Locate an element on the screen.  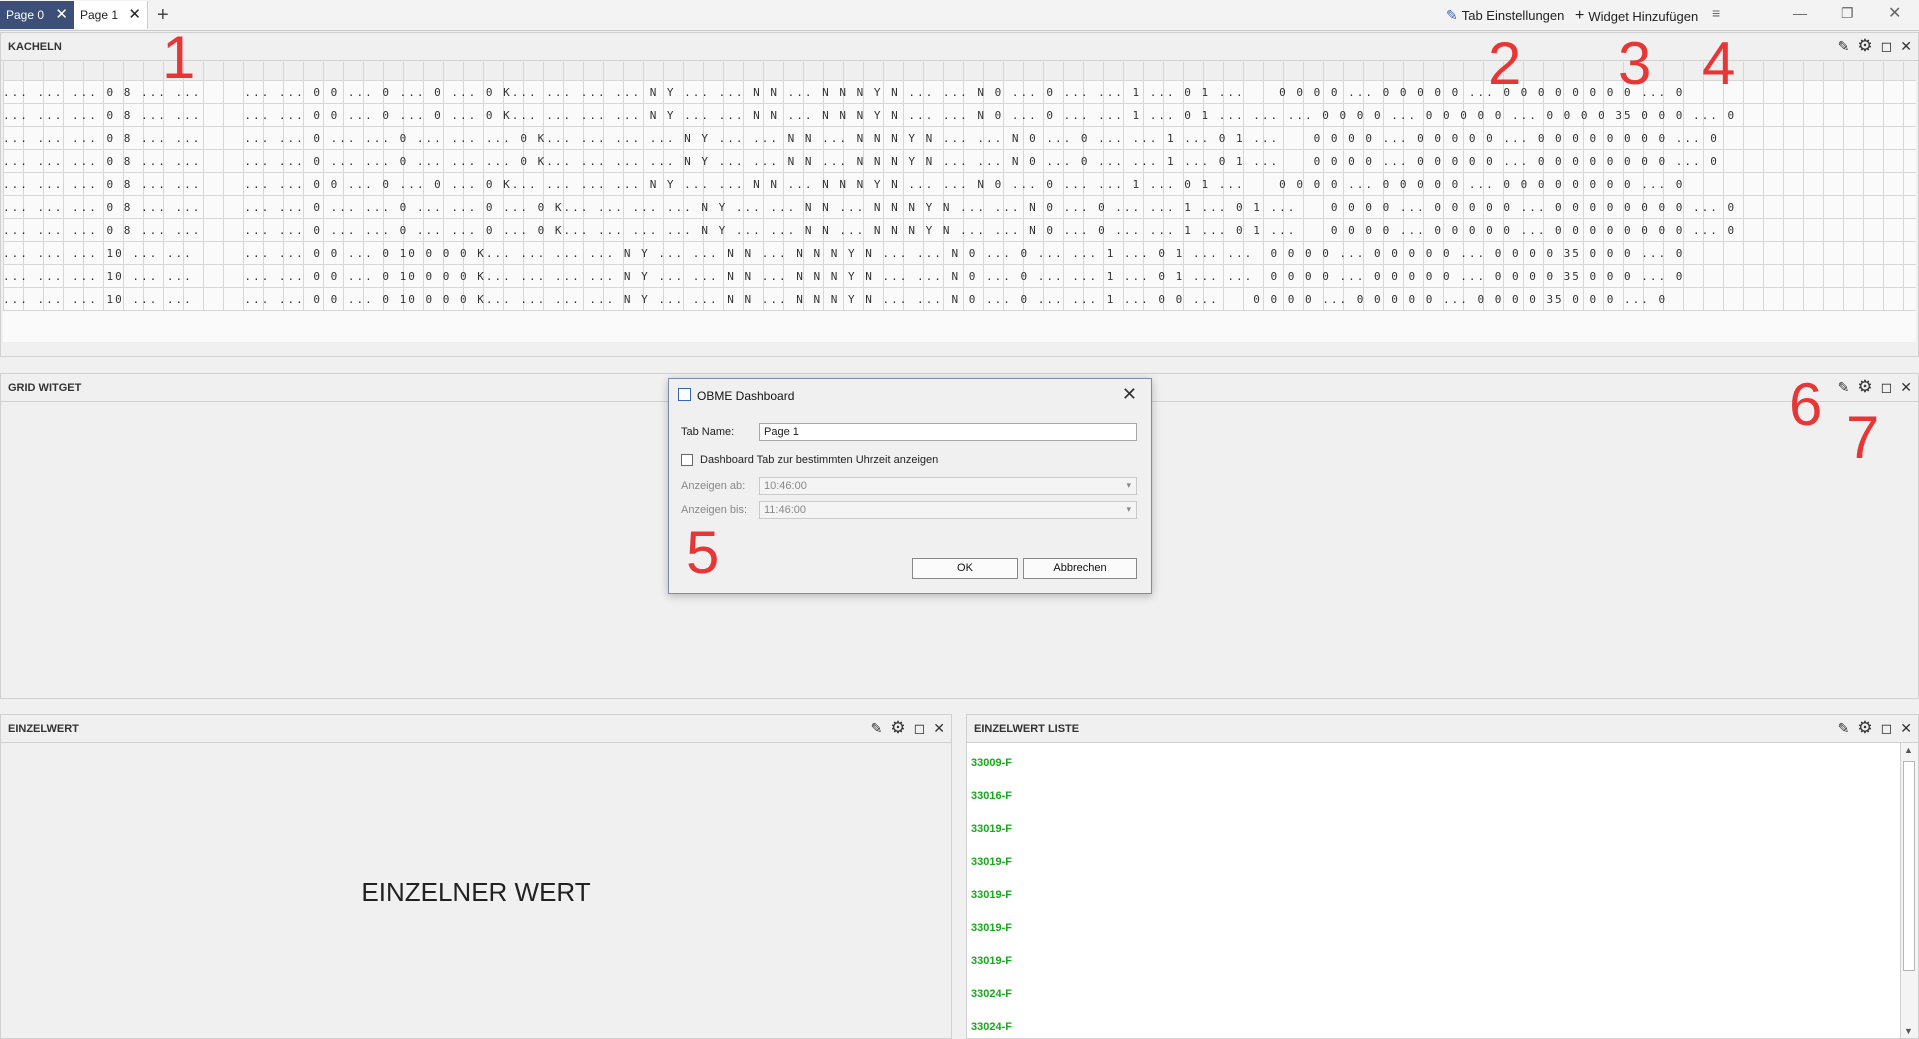
tab-page-1: Page 1 ✕ is located at coordinates (111, 15).